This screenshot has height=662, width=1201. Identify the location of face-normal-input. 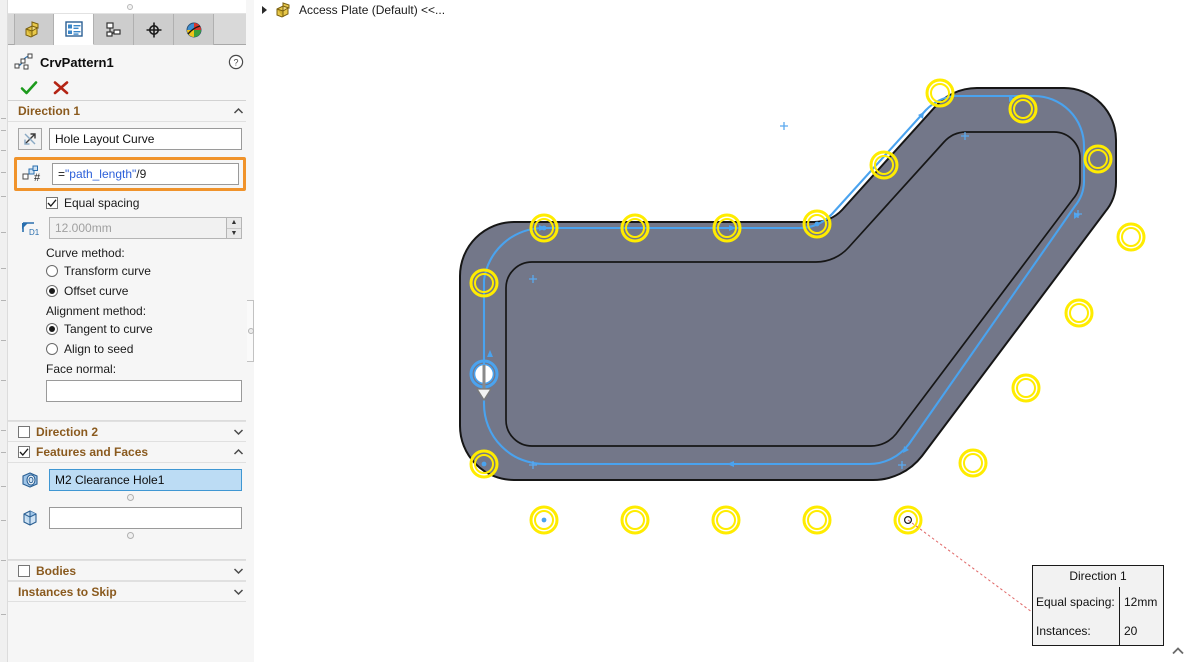
(144, 391).